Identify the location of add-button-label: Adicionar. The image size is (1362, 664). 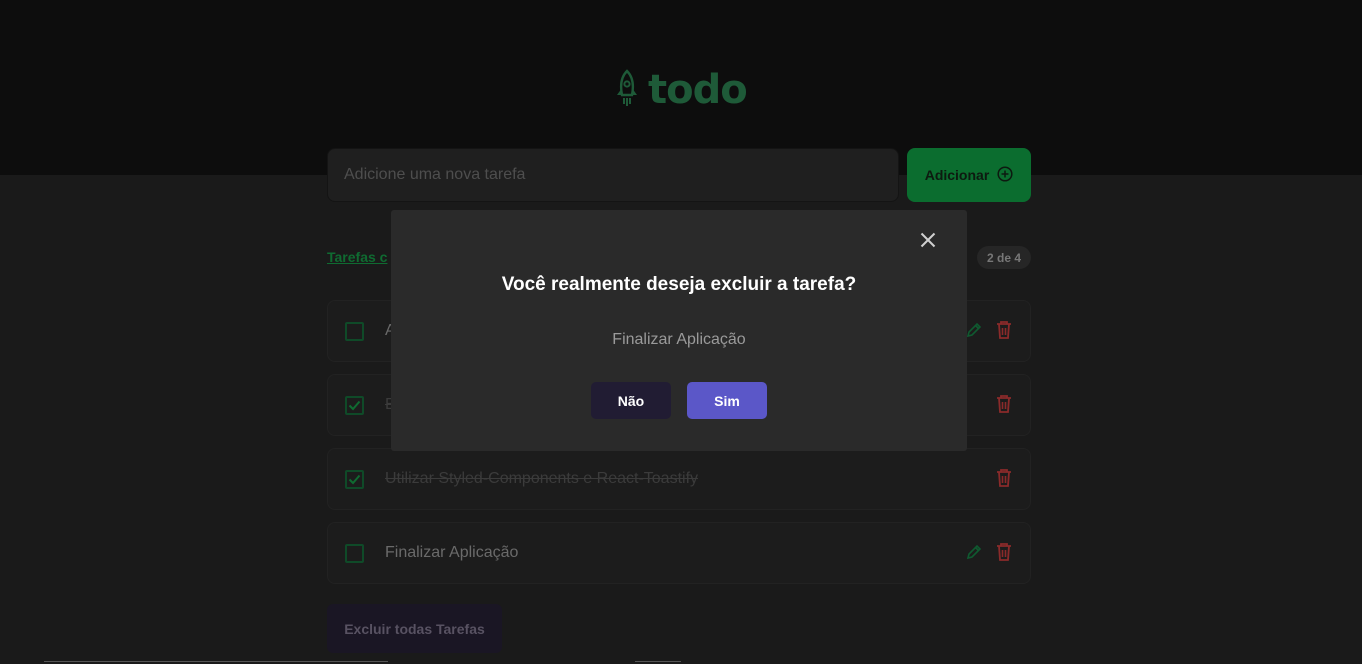
(957, 175).